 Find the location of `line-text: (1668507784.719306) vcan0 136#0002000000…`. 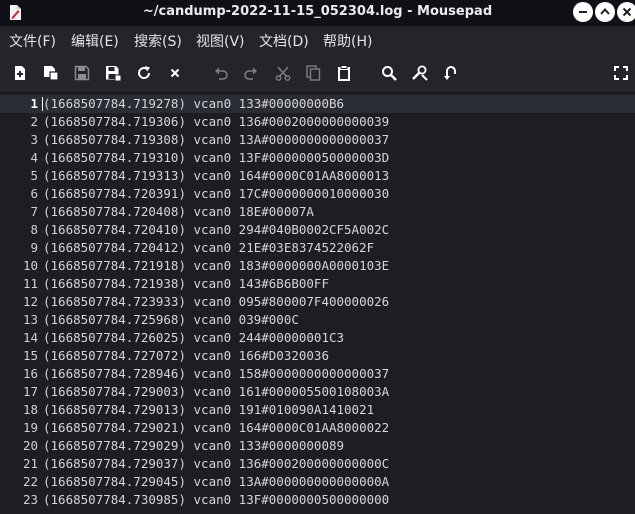

line-text: (1668507784.719306) vcan0 136#0002000000… is located at coordinates (216, 122).